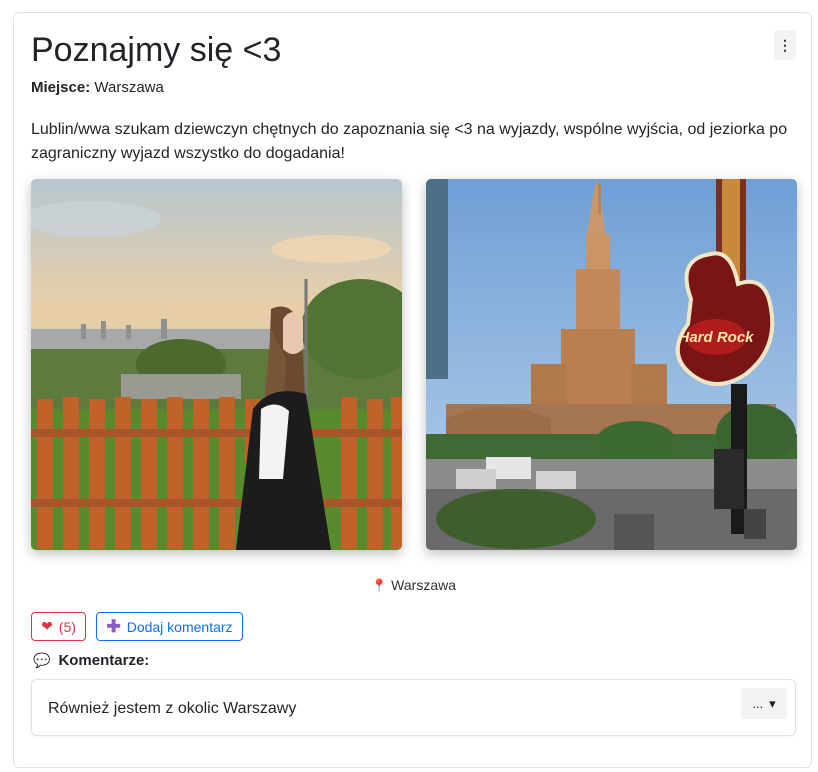 Image resolution: width=818 pixels, height=772 pixels. What do you see at coordinates (47, 626) in the screenshot?
I see `heart-icon: ❤` at bounding box center [47, 626].